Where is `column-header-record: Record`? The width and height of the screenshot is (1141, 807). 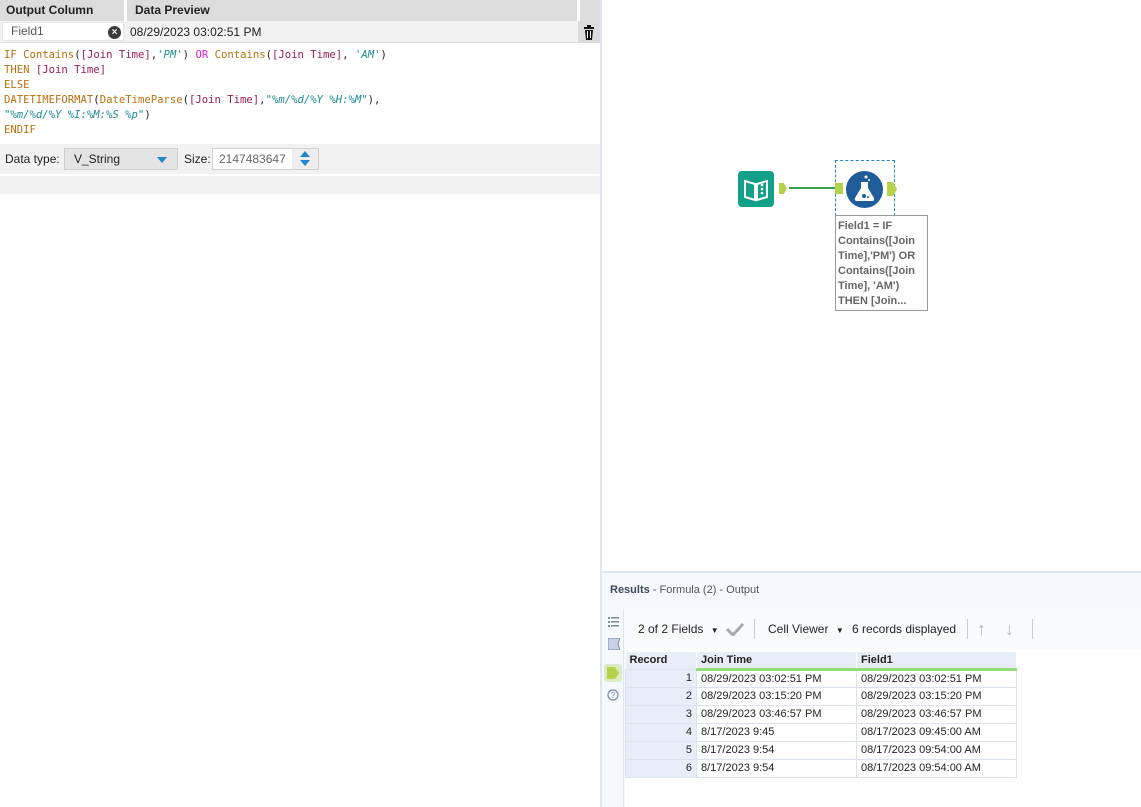 column-header-record: Record is located at coordinates (661, 660).